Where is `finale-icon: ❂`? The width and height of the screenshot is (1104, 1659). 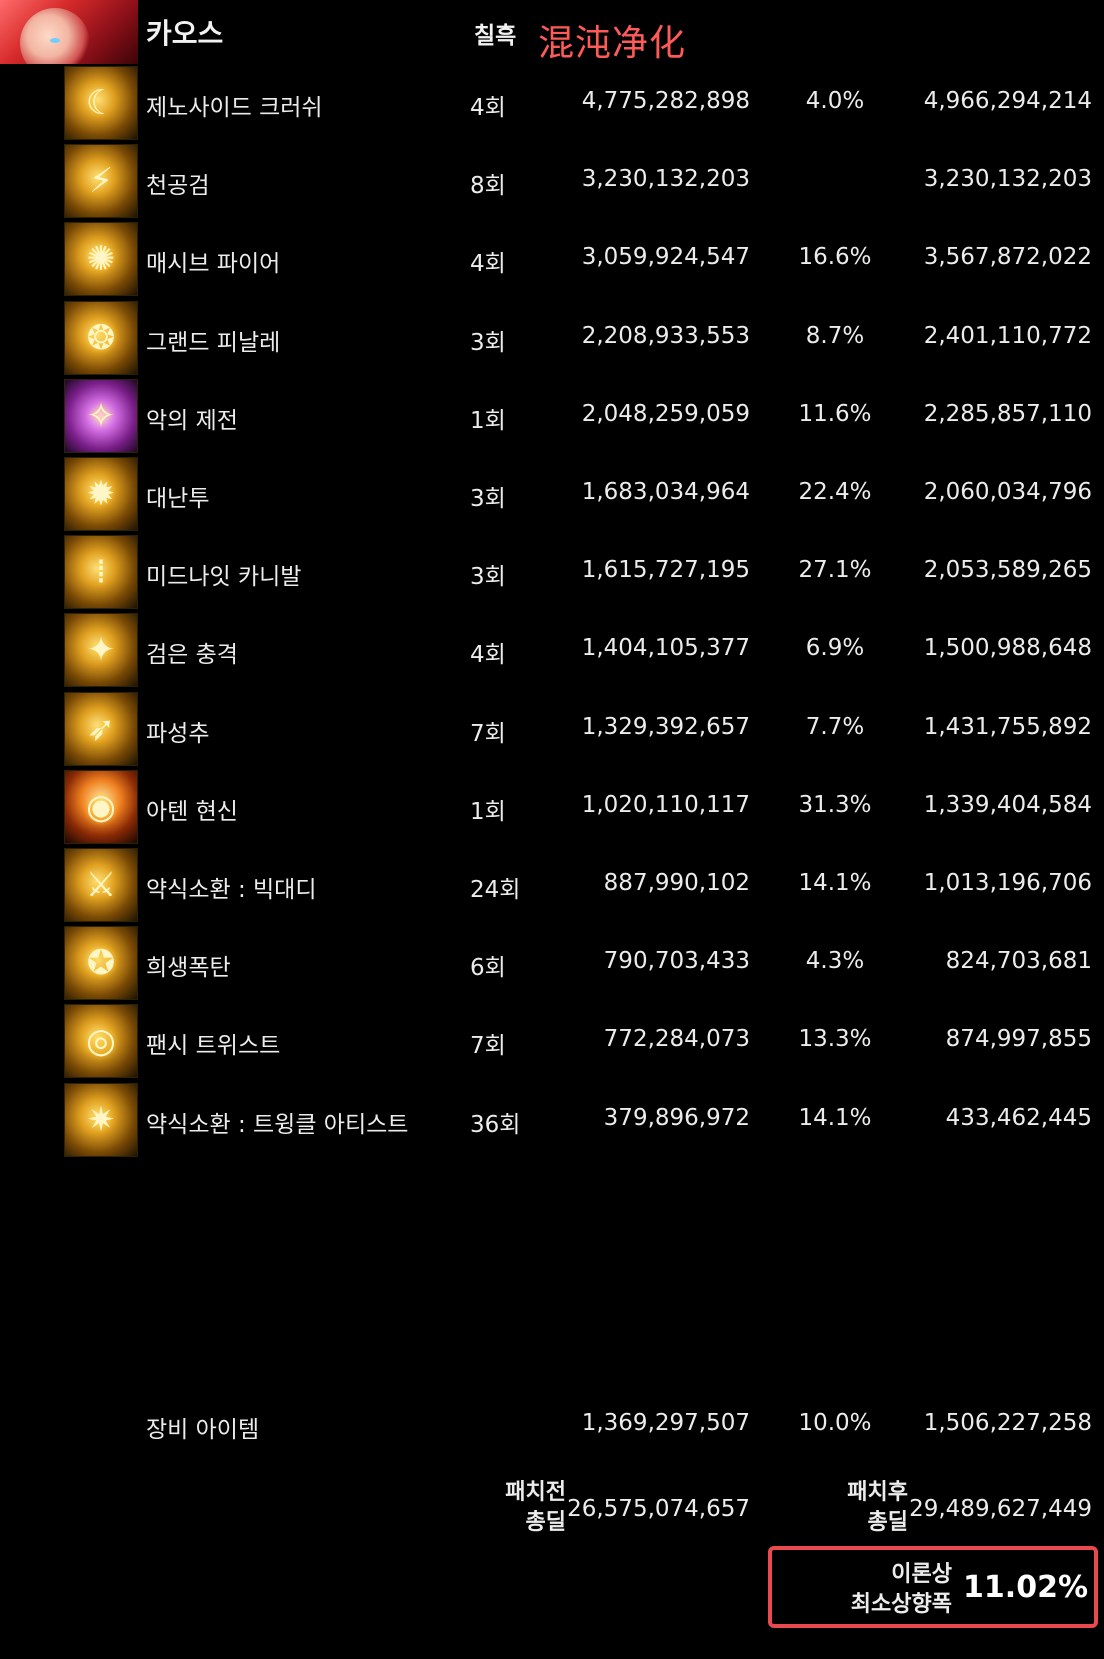
finale-icon: ❂ is located at coordinates (101, 337).